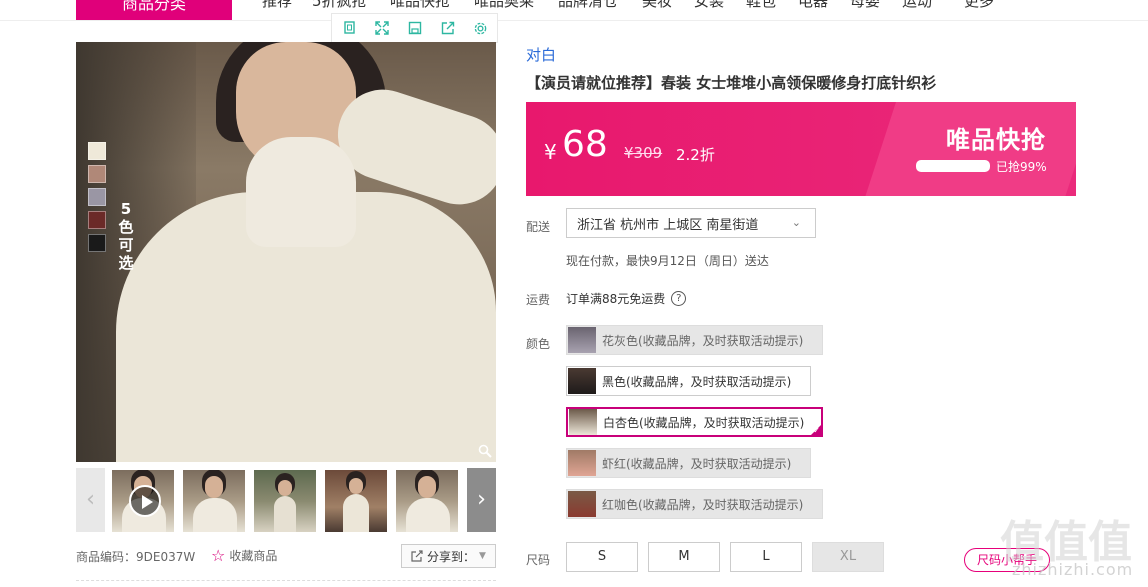  Describe the element at coordinates (668, 225) in the screenshot. I see `delivery-address-value: 浙江省 杭州市 上城区 南星街道` at that location.